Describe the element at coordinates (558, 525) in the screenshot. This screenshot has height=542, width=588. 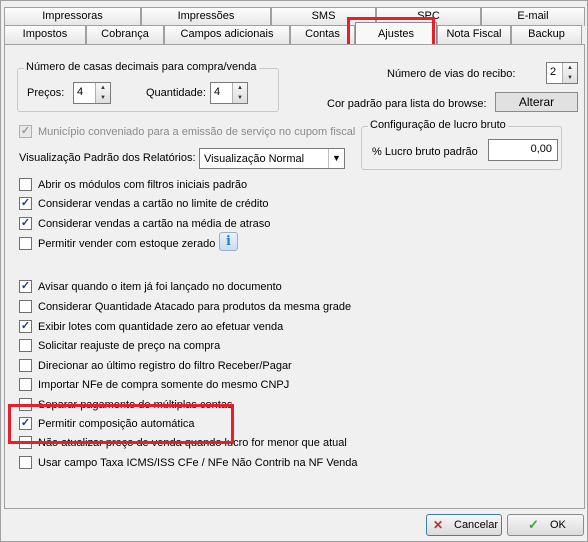
I see `ok-label: OK` at that location.